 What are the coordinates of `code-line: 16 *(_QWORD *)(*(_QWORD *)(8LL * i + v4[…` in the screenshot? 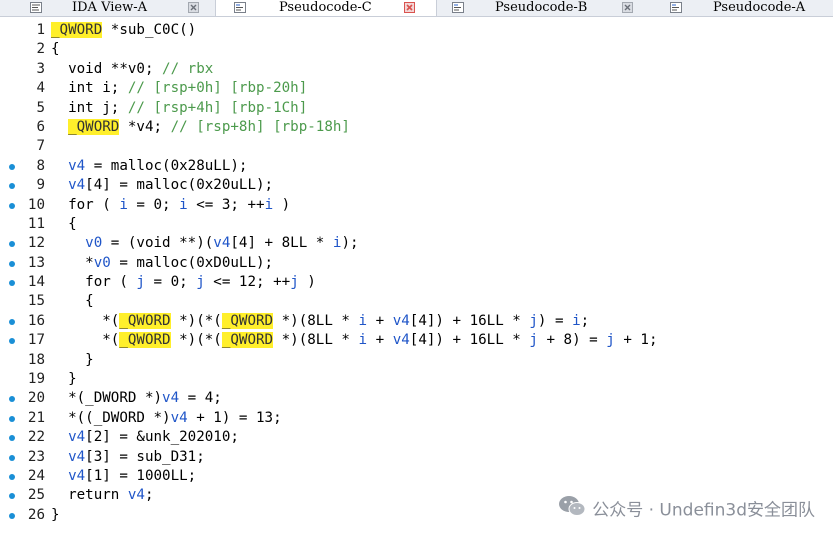 It's located at (416, 321).